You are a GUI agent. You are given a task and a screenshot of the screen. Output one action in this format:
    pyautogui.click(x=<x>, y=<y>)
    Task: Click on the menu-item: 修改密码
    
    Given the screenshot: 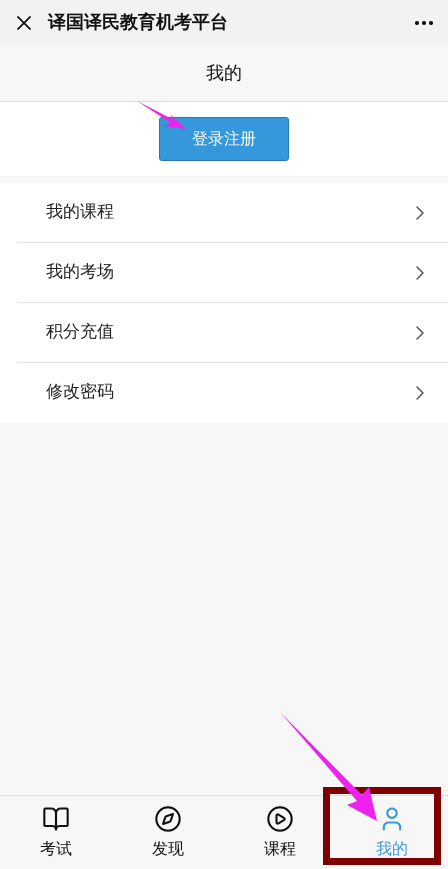 What is the action you would take?
    pyautogui.click(x=233, y=393)
    